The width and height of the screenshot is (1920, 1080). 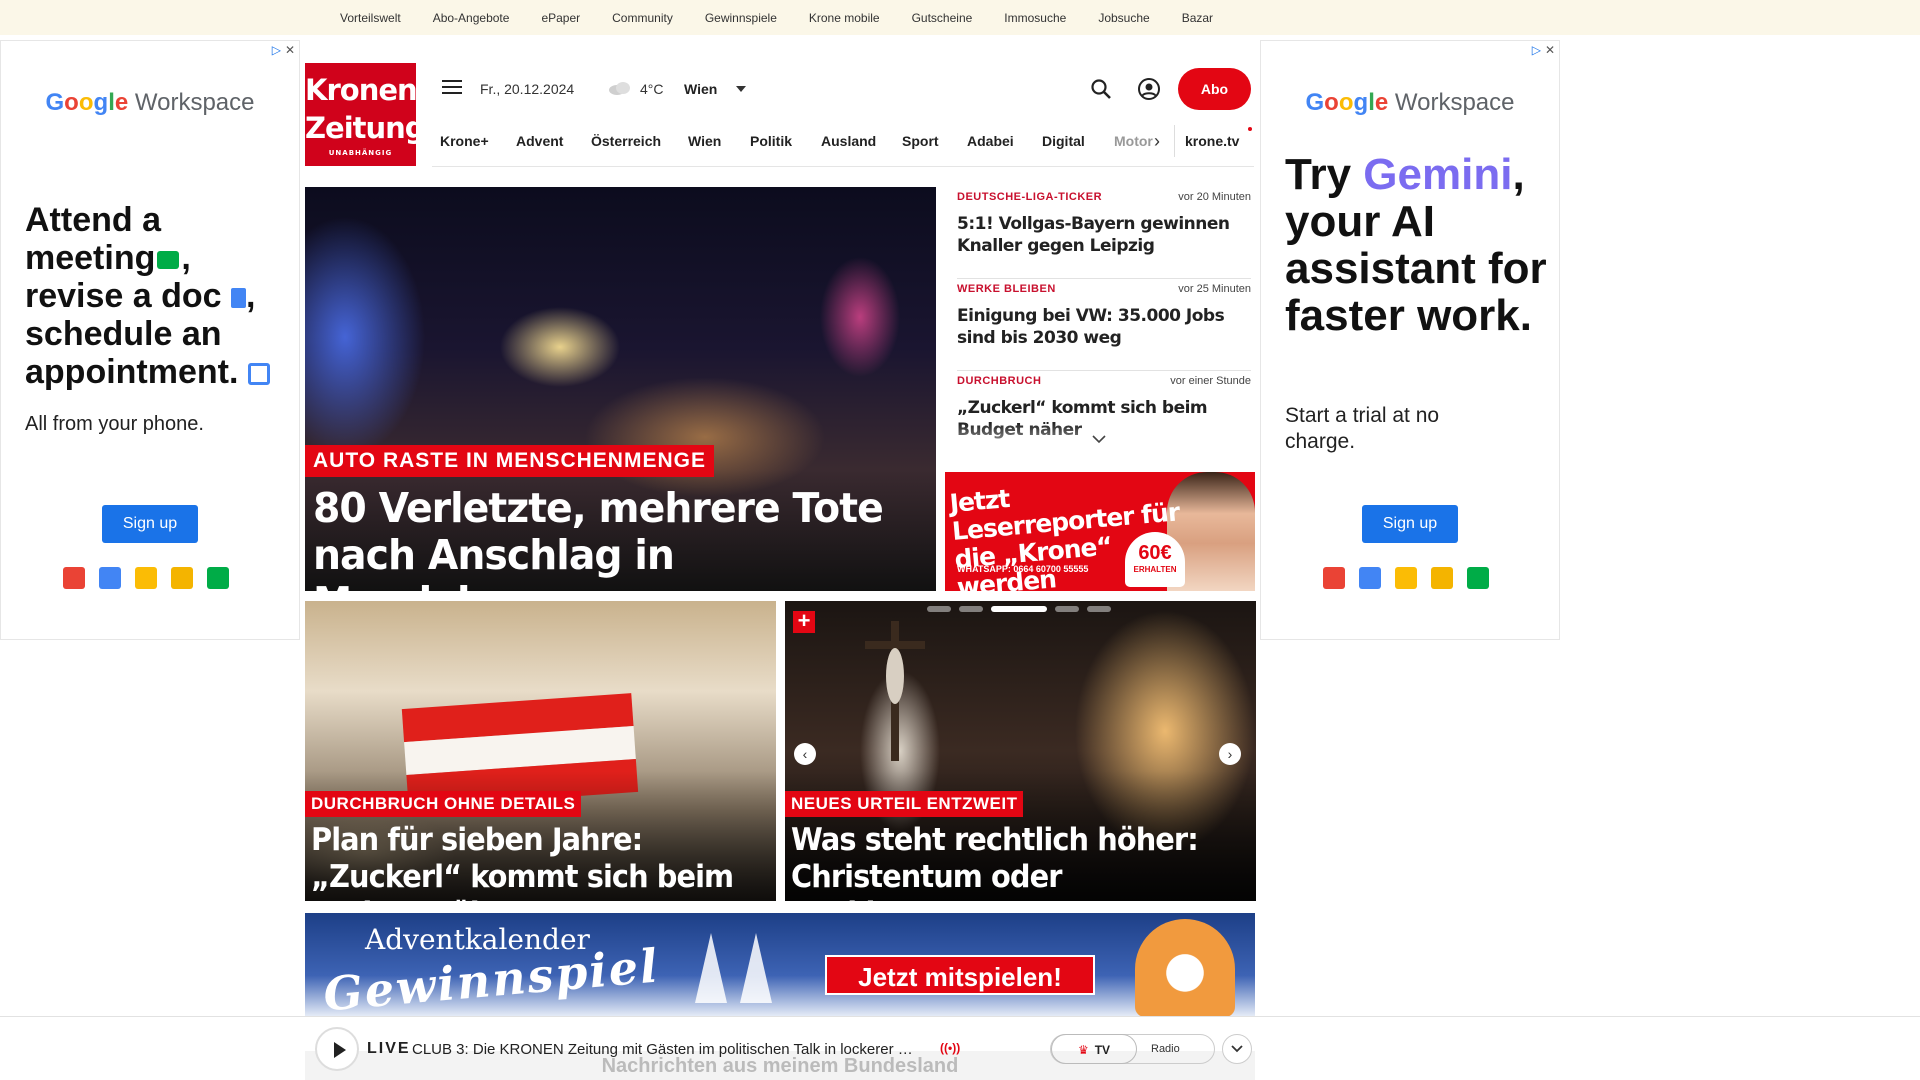 I want to click on reward-badge: 60€ ERHALTEN, so click(x=1155, y=559).